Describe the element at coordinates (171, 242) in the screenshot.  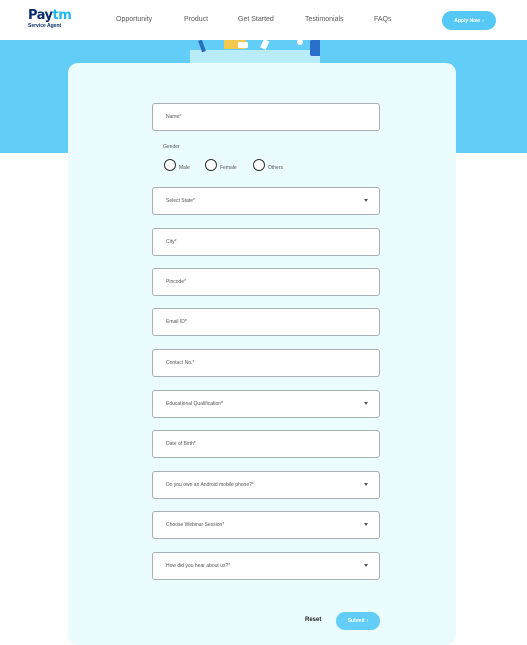
I see `city-placeholder: City*` at that location.